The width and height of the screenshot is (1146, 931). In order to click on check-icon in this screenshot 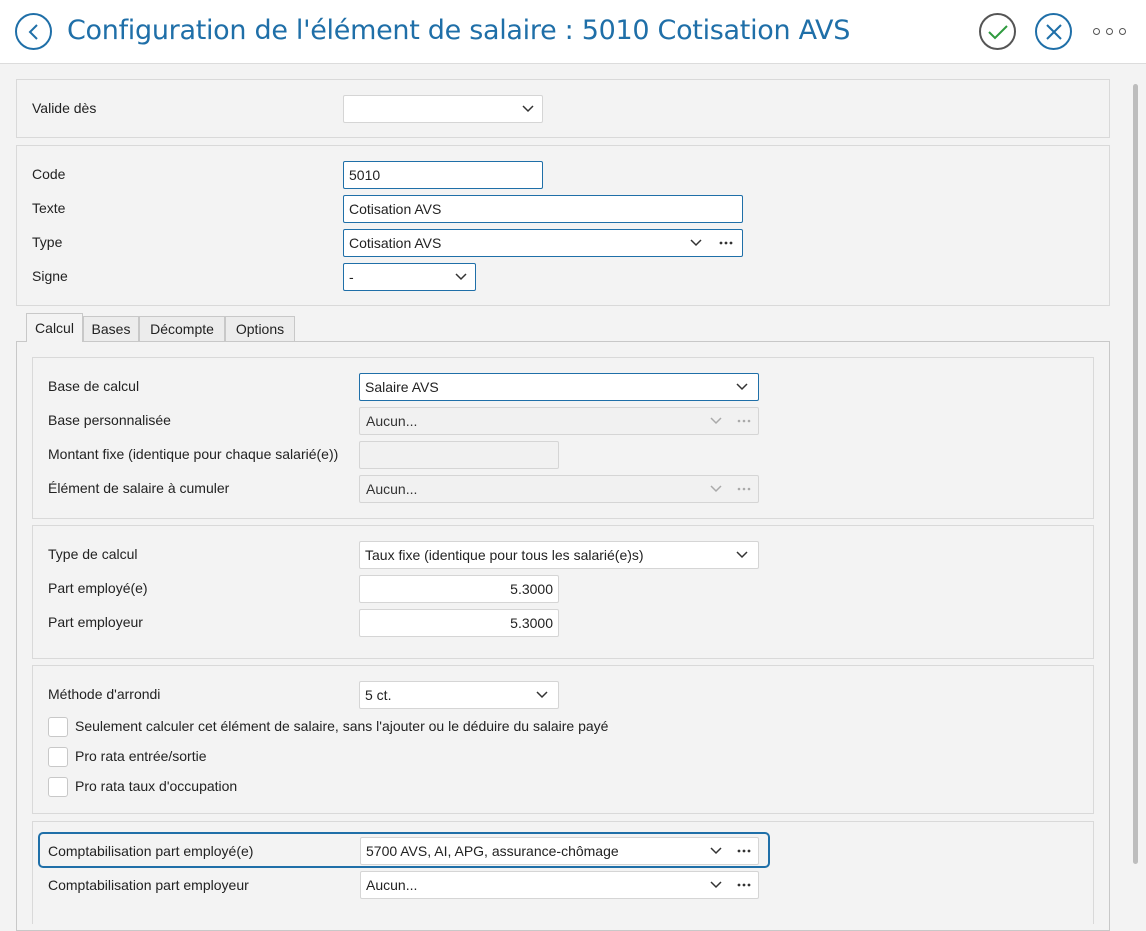, I will do `click(997, 31)`.